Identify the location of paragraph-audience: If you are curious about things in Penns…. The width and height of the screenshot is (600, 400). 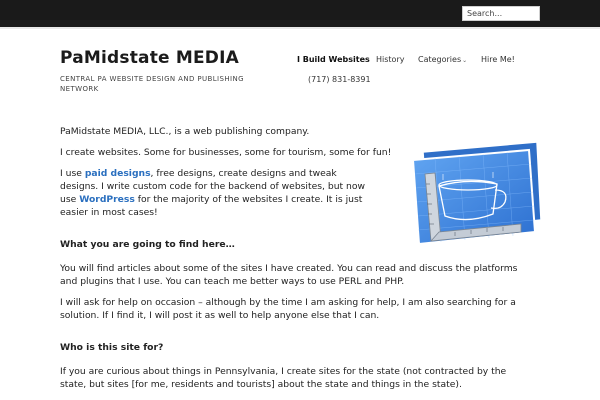
(283, 378).